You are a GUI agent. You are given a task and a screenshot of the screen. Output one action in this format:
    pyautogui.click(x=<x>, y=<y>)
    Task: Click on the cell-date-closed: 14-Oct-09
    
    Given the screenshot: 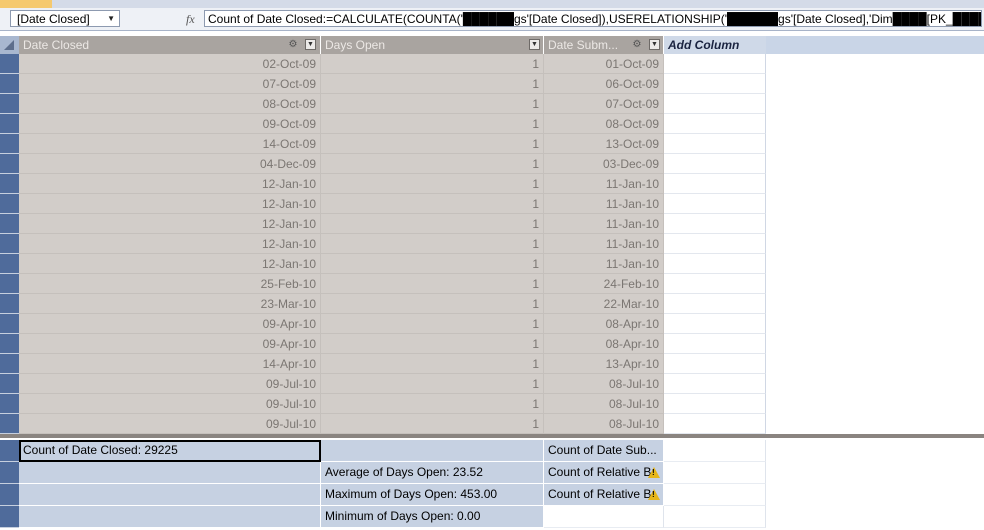 What is the action you would take?
    pyautogui.click(x=170, y=144)
    